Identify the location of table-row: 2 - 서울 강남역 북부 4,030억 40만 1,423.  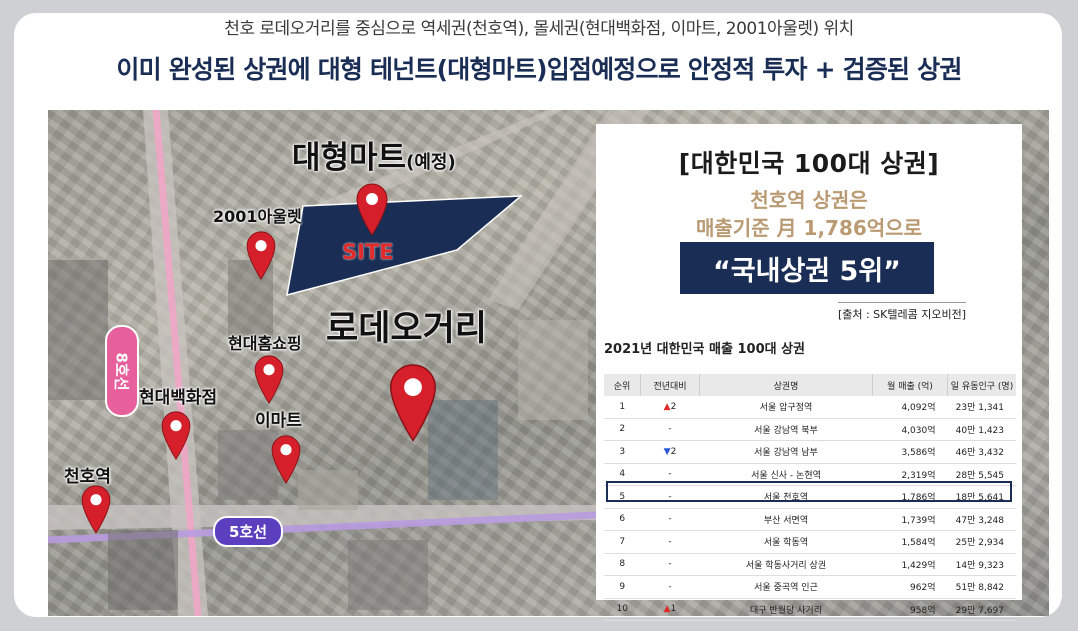
(810, 429).